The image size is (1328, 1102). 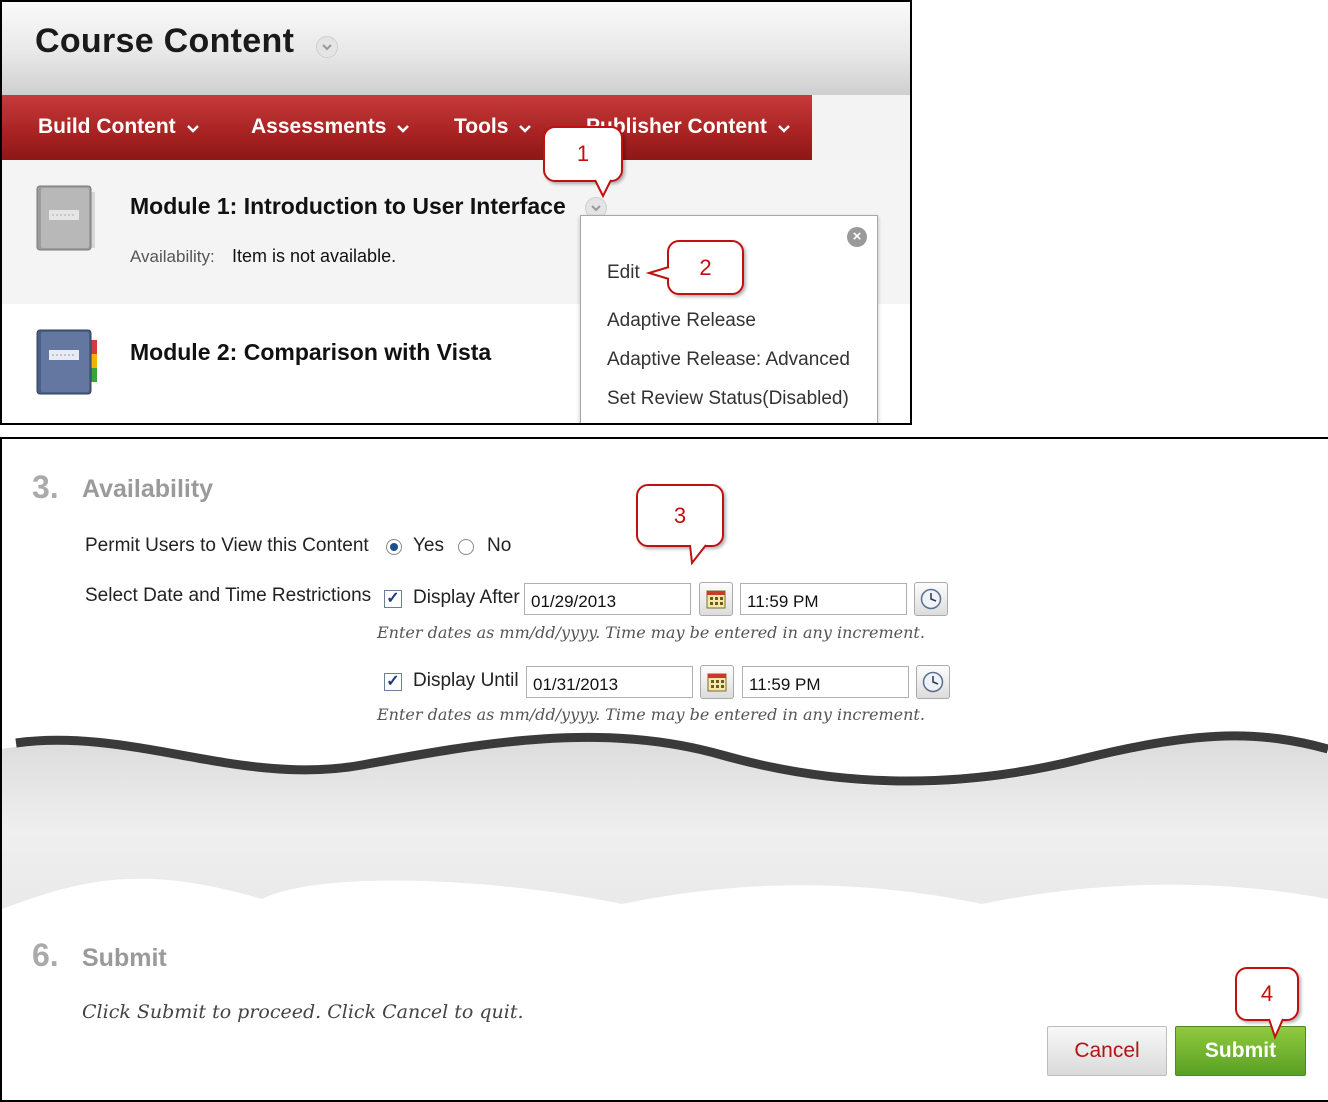 I want to click on menu-item-set-review-status: Set Review Status(Disabled), so click(x=728, y=399).